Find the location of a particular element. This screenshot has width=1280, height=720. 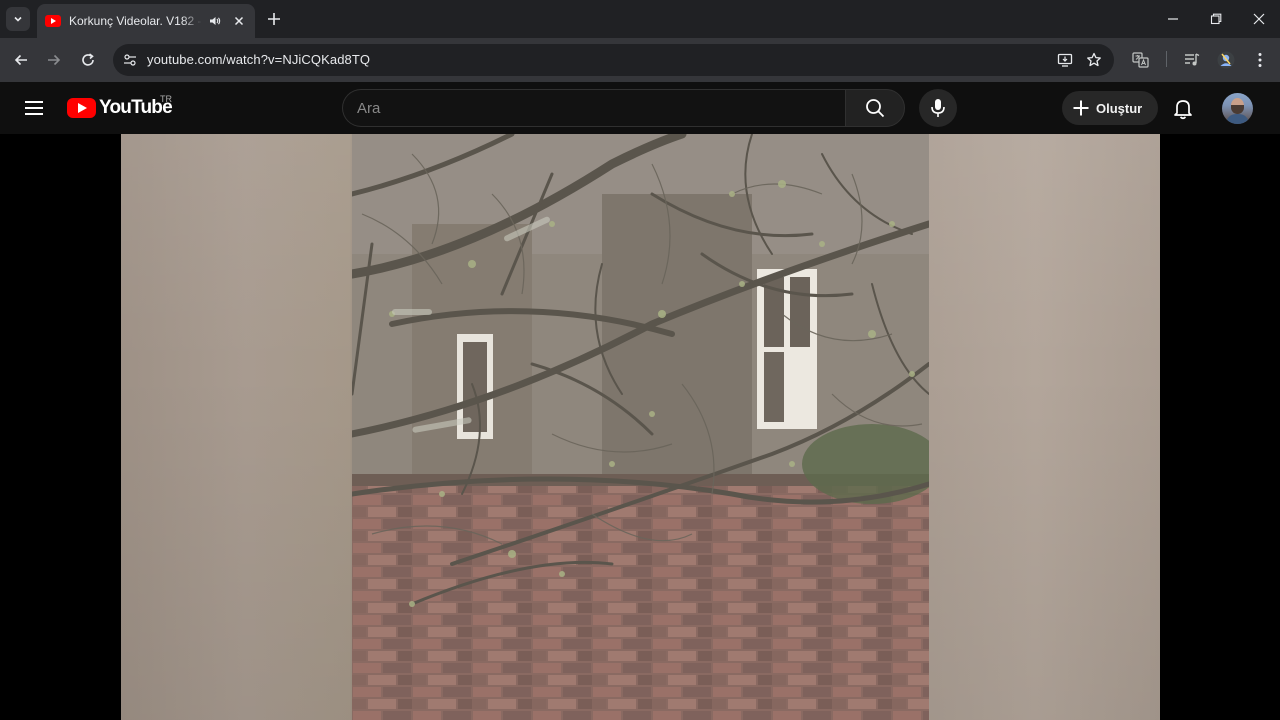

youtube-header: YouTube TR Oluştur is located at coordinates (640, 108).